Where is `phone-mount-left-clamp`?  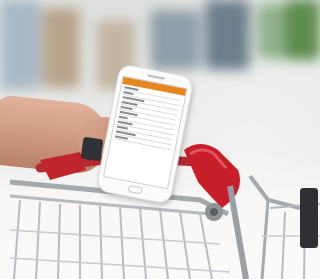 phone-mount-left-clamp is located at coordinates (92, 149).